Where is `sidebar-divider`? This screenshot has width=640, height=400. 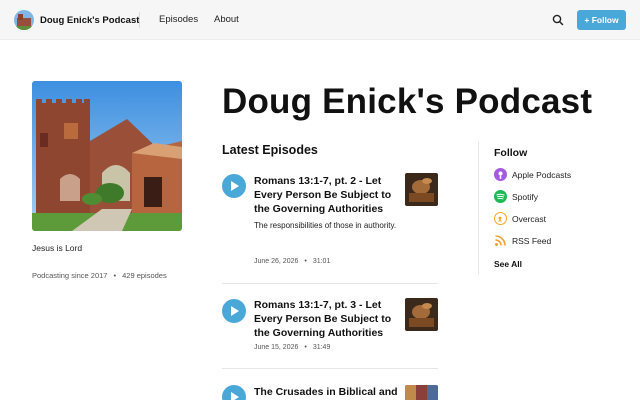
sidebar-divider is located at coordinates (478, 208).